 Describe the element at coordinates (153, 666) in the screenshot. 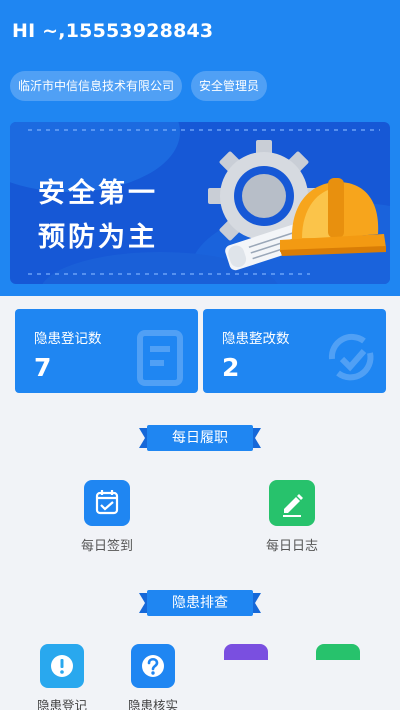

I see `question-icon` at that location.